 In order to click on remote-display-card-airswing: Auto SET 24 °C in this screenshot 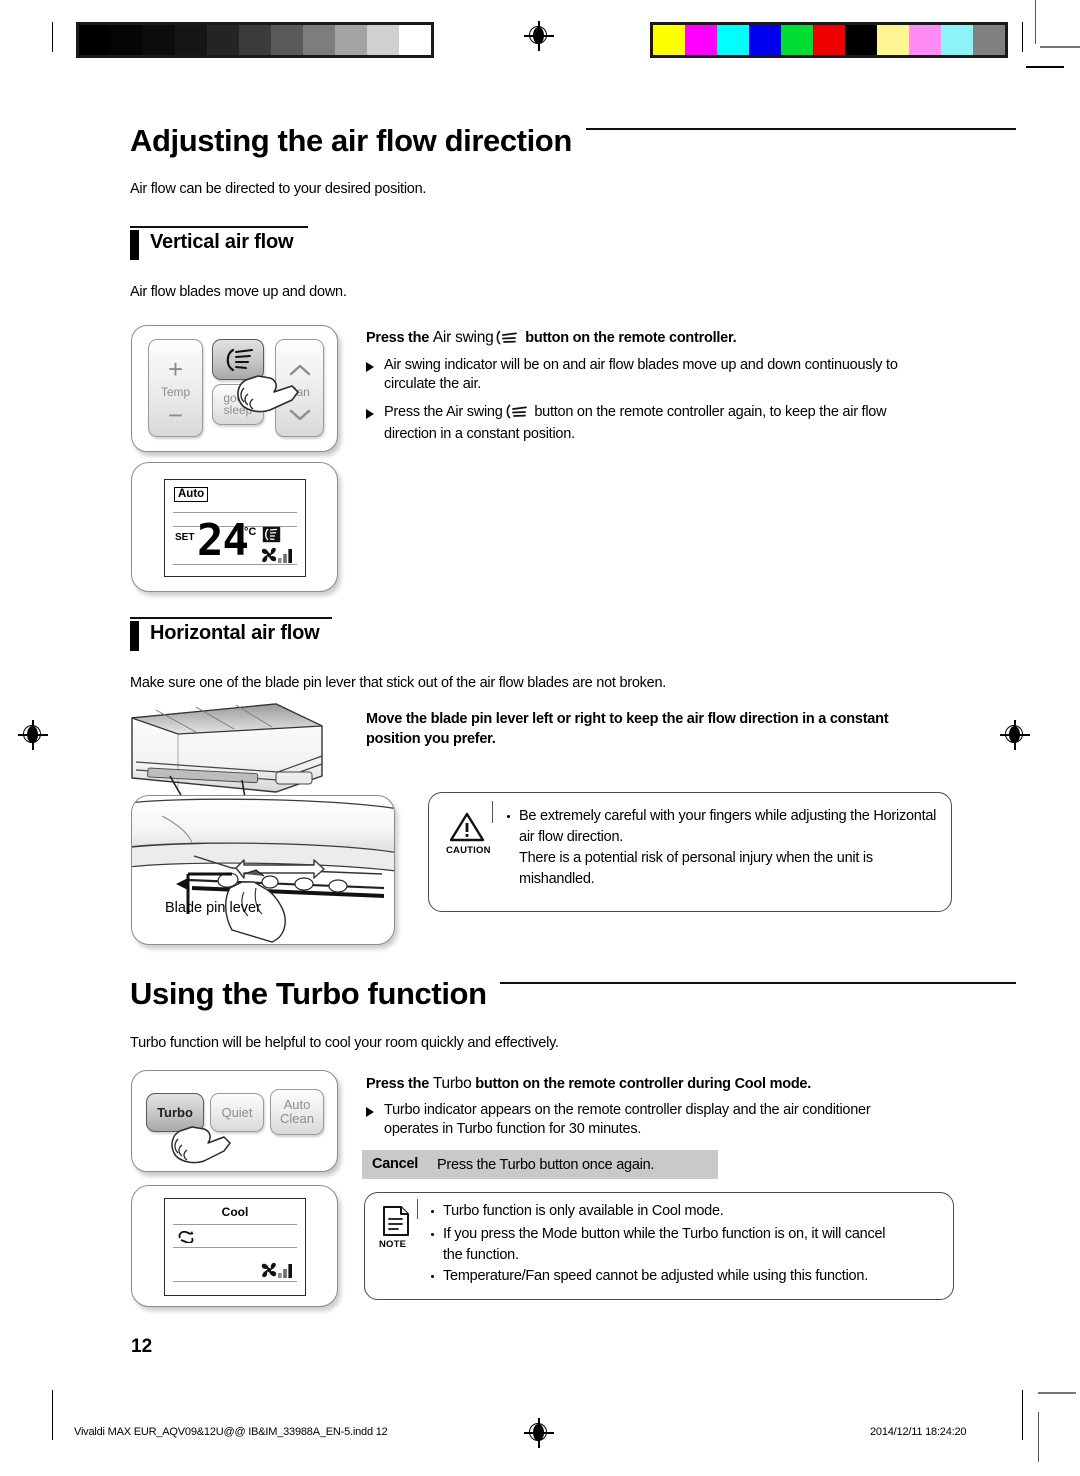, I will do `click(234, 527)`.